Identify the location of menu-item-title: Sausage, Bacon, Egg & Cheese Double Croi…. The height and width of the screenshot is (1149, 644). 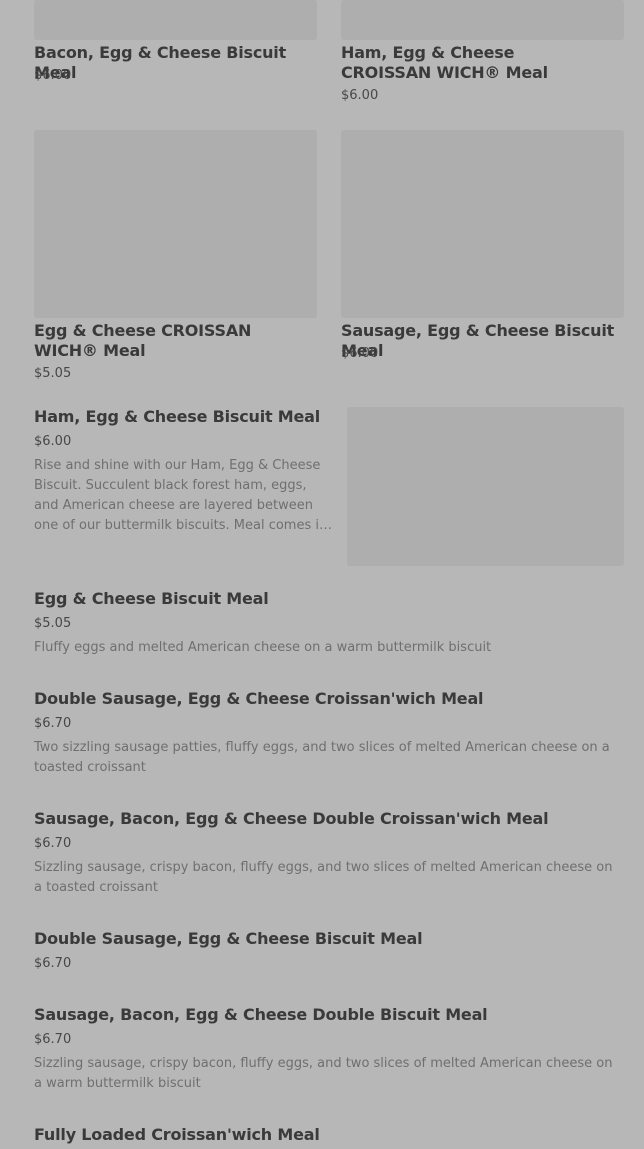
(329, 819).